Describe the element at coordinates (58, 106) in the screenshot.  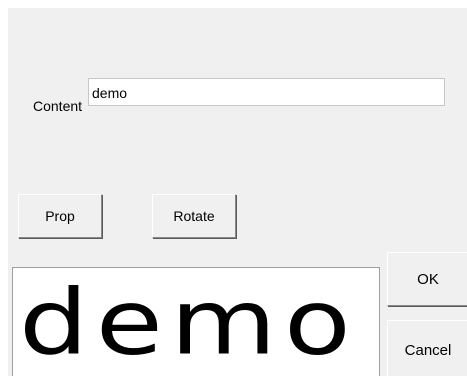
I see `content-label: Content` at that location.